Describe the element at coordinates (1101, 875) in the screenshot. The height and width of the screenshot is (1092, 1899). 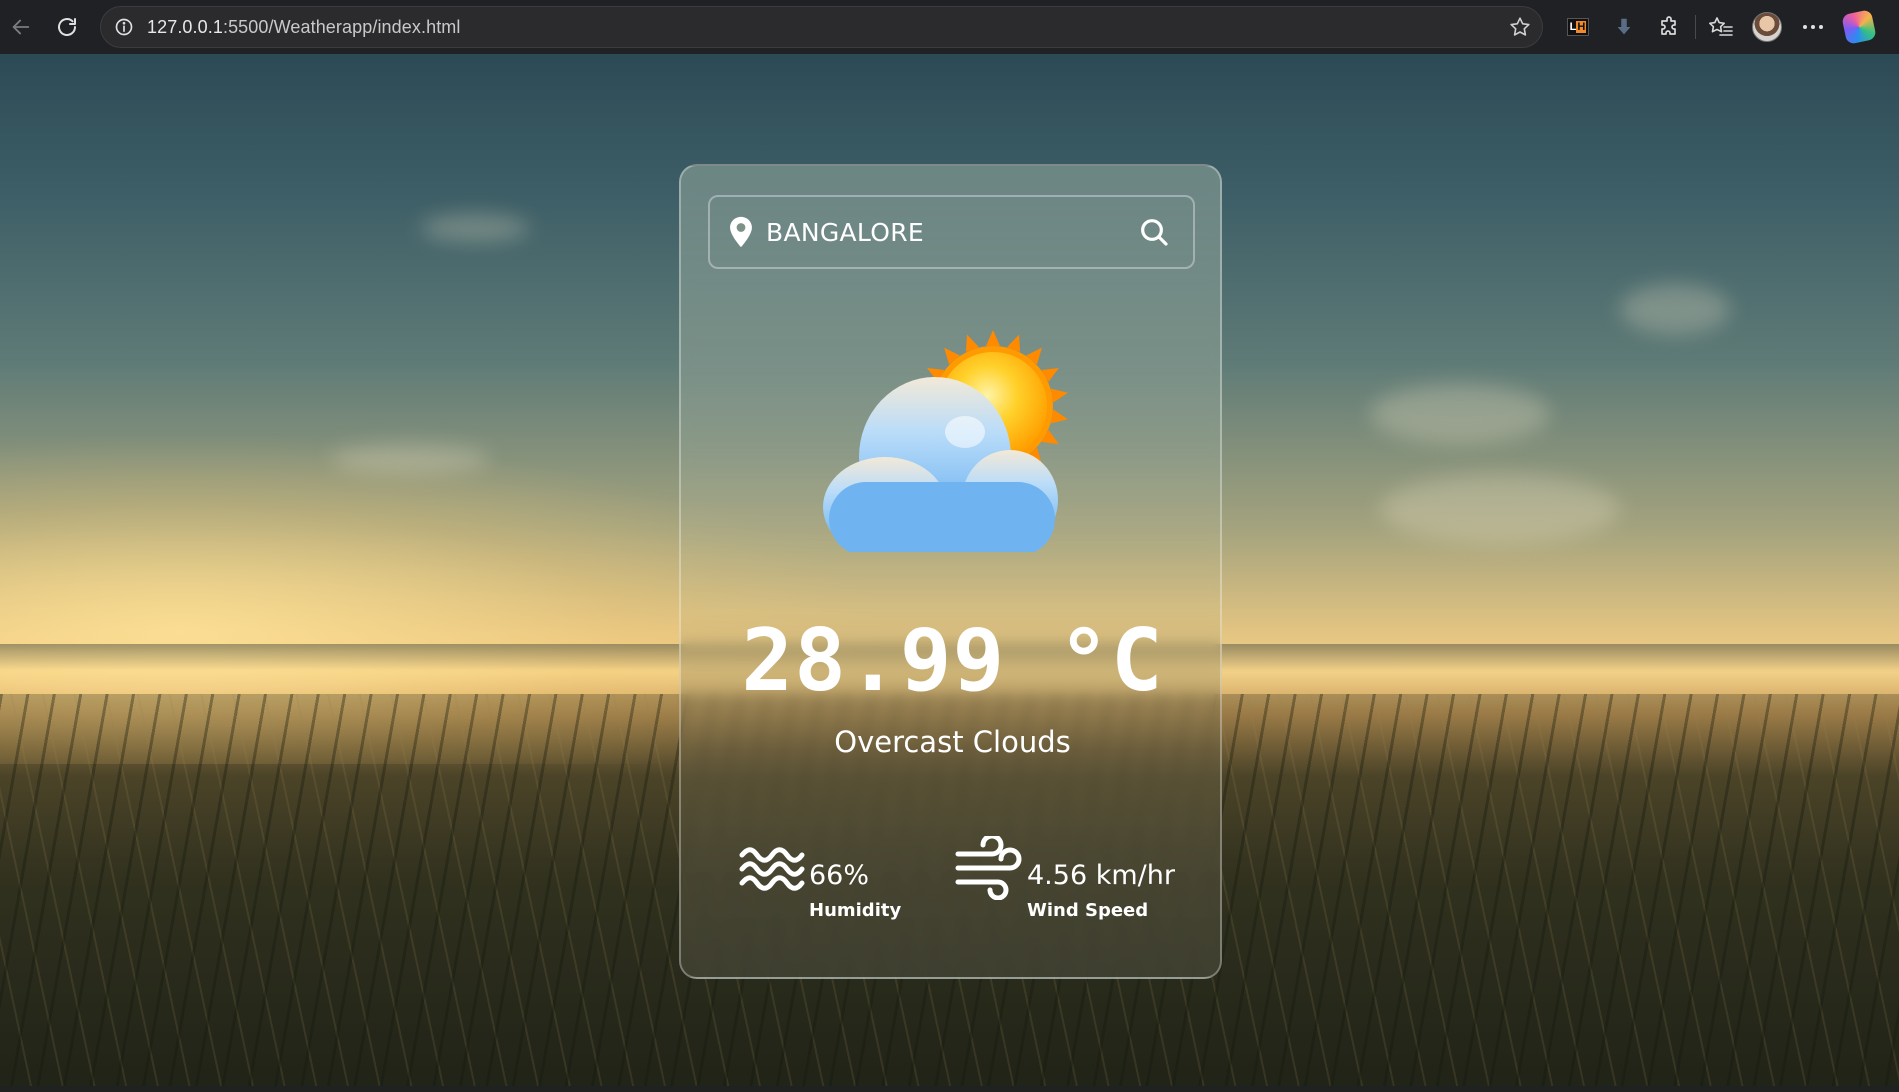
I see `wind-speed-value: 4.56 km/hr` at that location.